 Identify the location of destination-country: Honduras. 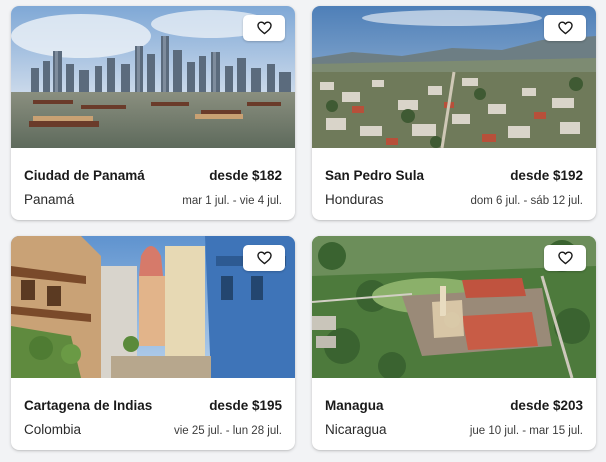
(354, 199).